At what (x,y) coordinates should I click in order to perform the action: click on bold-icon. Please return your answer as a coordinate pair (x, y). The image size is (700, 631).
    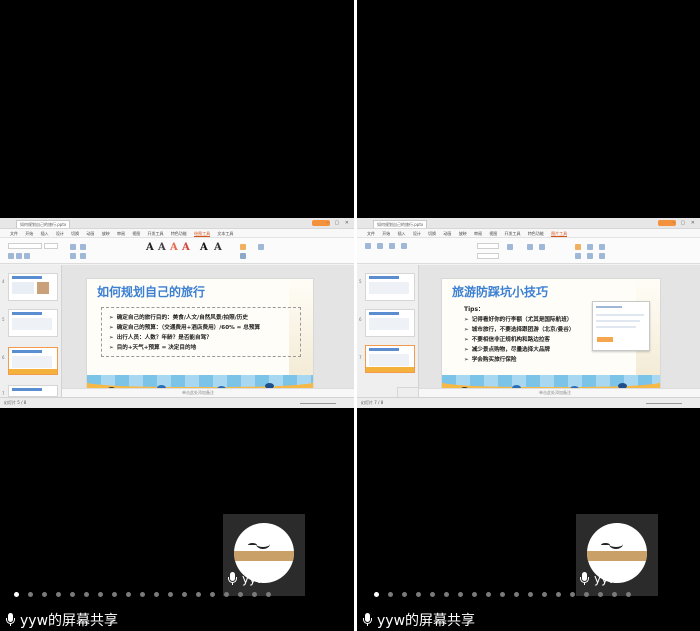
    Looking at the image, I should click on (11, 256).